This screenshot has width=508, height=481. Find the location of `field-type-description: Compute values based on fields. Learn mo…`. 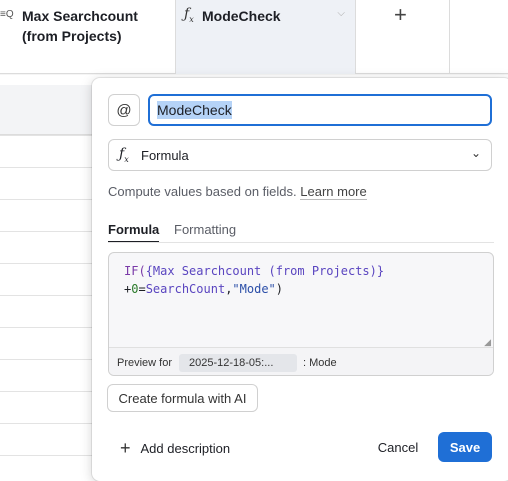

field-type-description: Compute values based on fields. Learn mo… is located at coordinates (237, 192).